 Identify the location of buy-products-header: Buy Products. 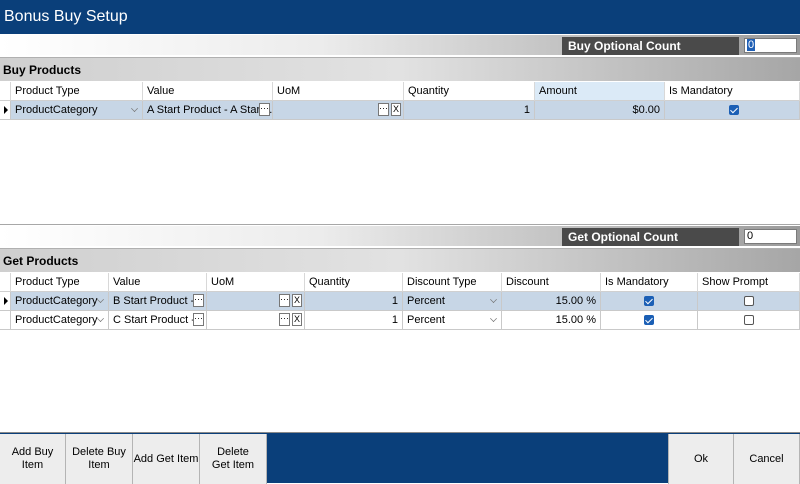
(400, 69).